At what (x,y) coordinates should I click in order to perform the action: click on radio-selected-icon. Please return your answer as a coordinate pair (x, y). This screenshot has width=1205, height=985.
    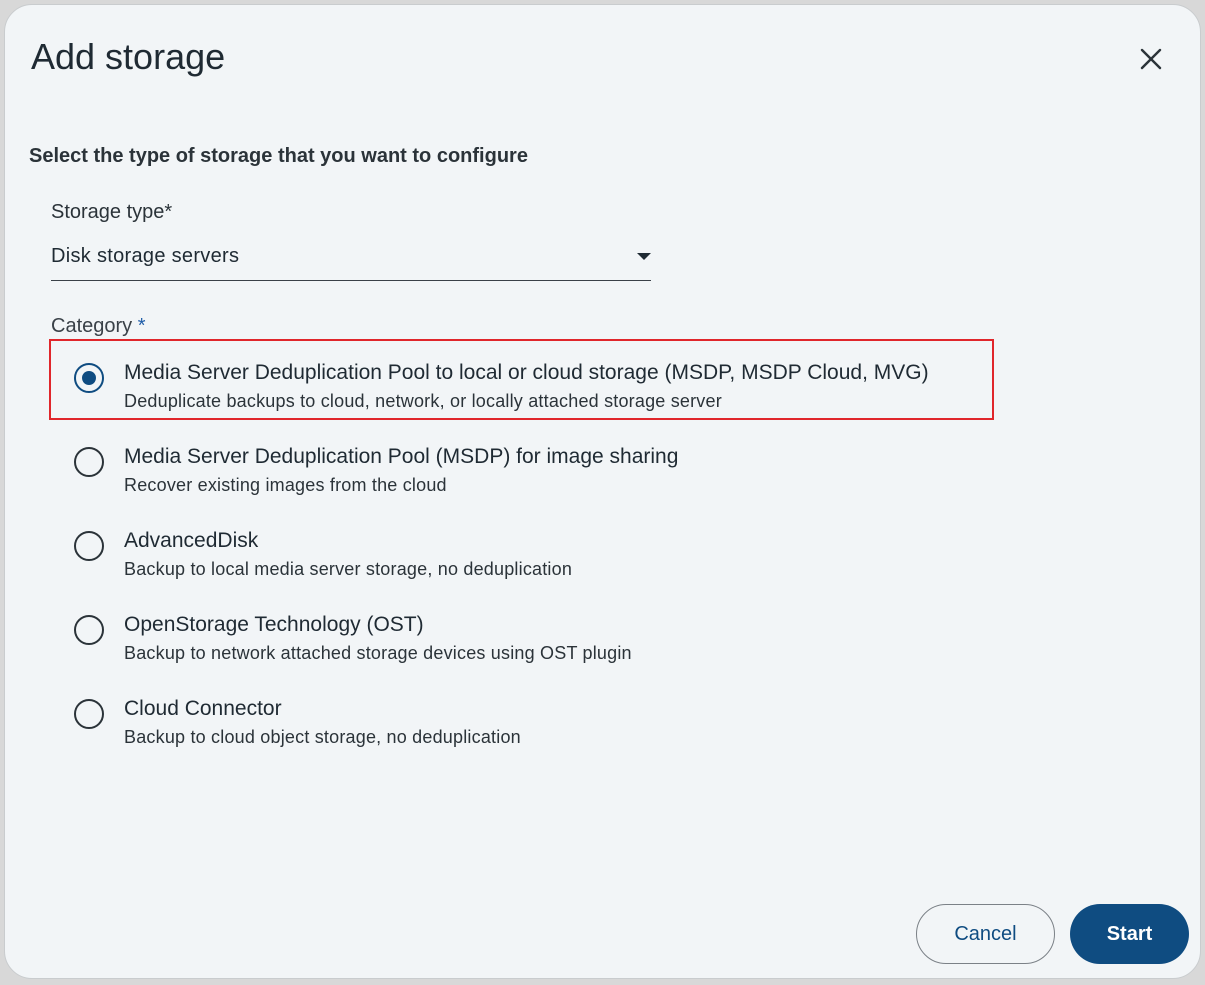
    Looking at the image, I should click on (89, 378).